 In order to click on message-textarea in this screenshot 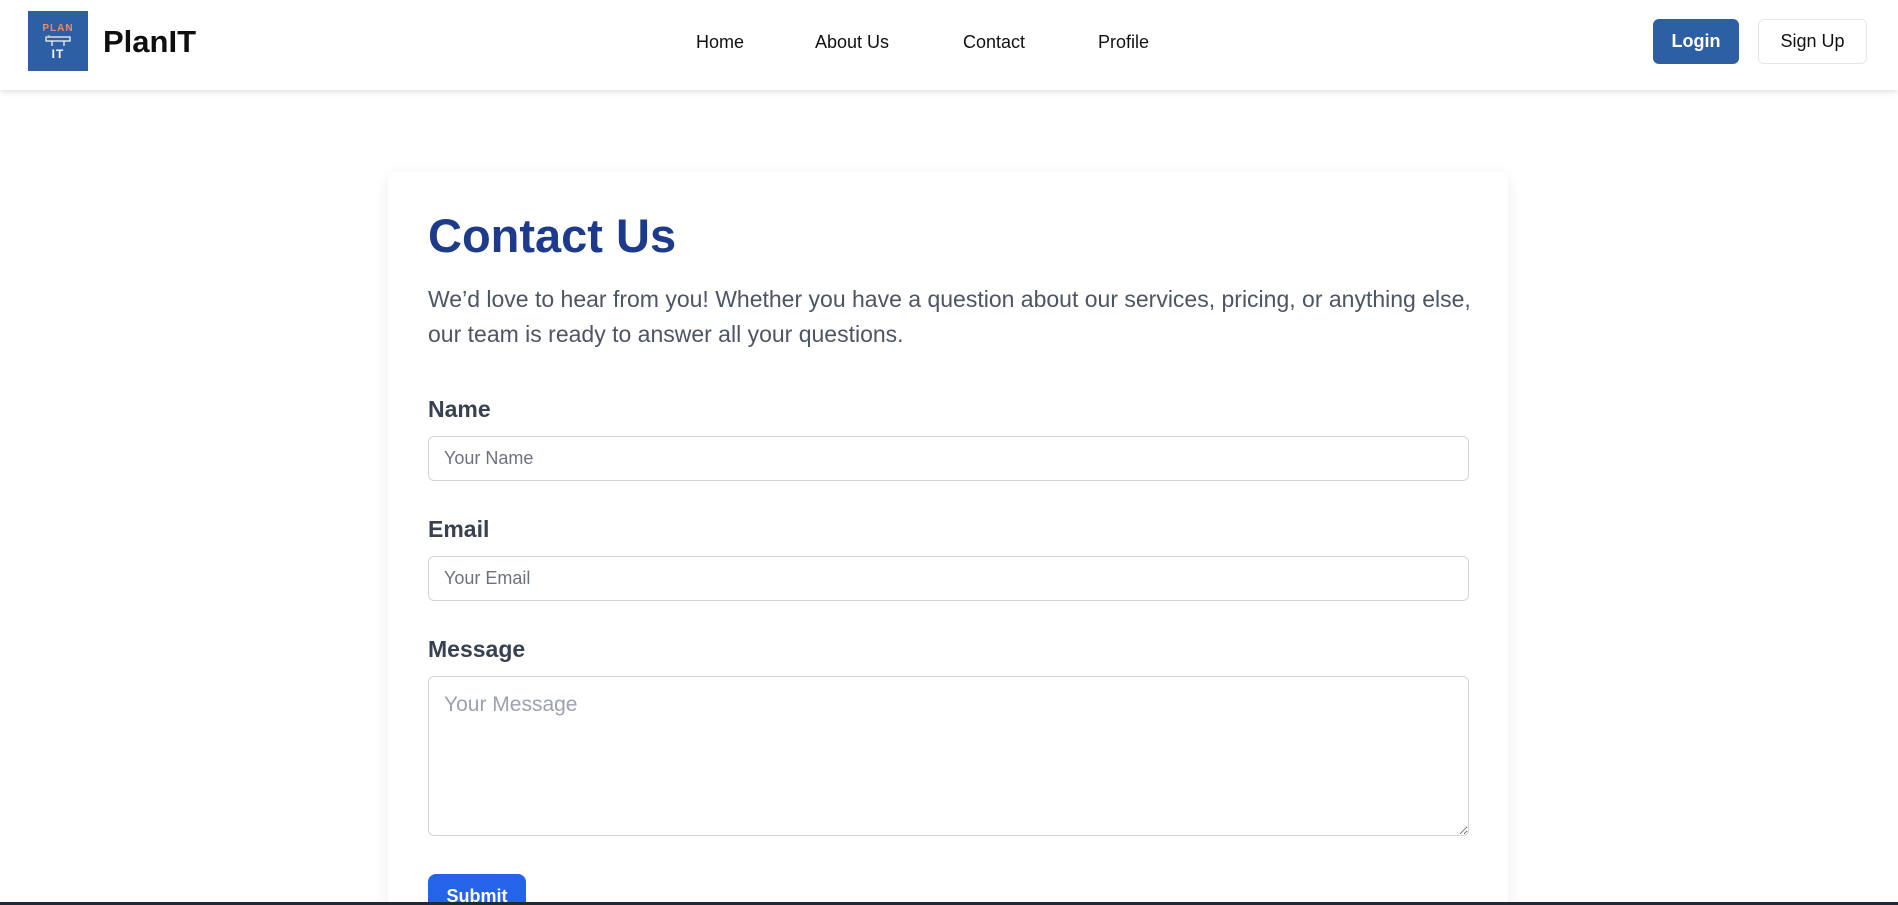, I will do `click(948, 756)`.